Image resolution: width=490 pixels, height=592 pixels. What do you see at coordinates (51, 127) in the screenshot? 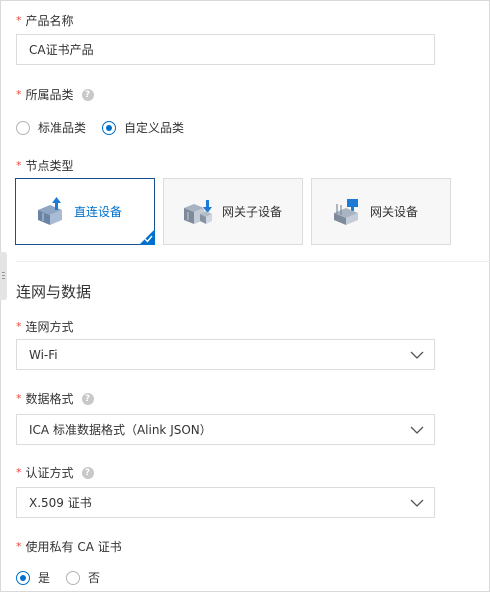
I see `category-standard-radio: 标准品类` at bounding box center [51, 127].